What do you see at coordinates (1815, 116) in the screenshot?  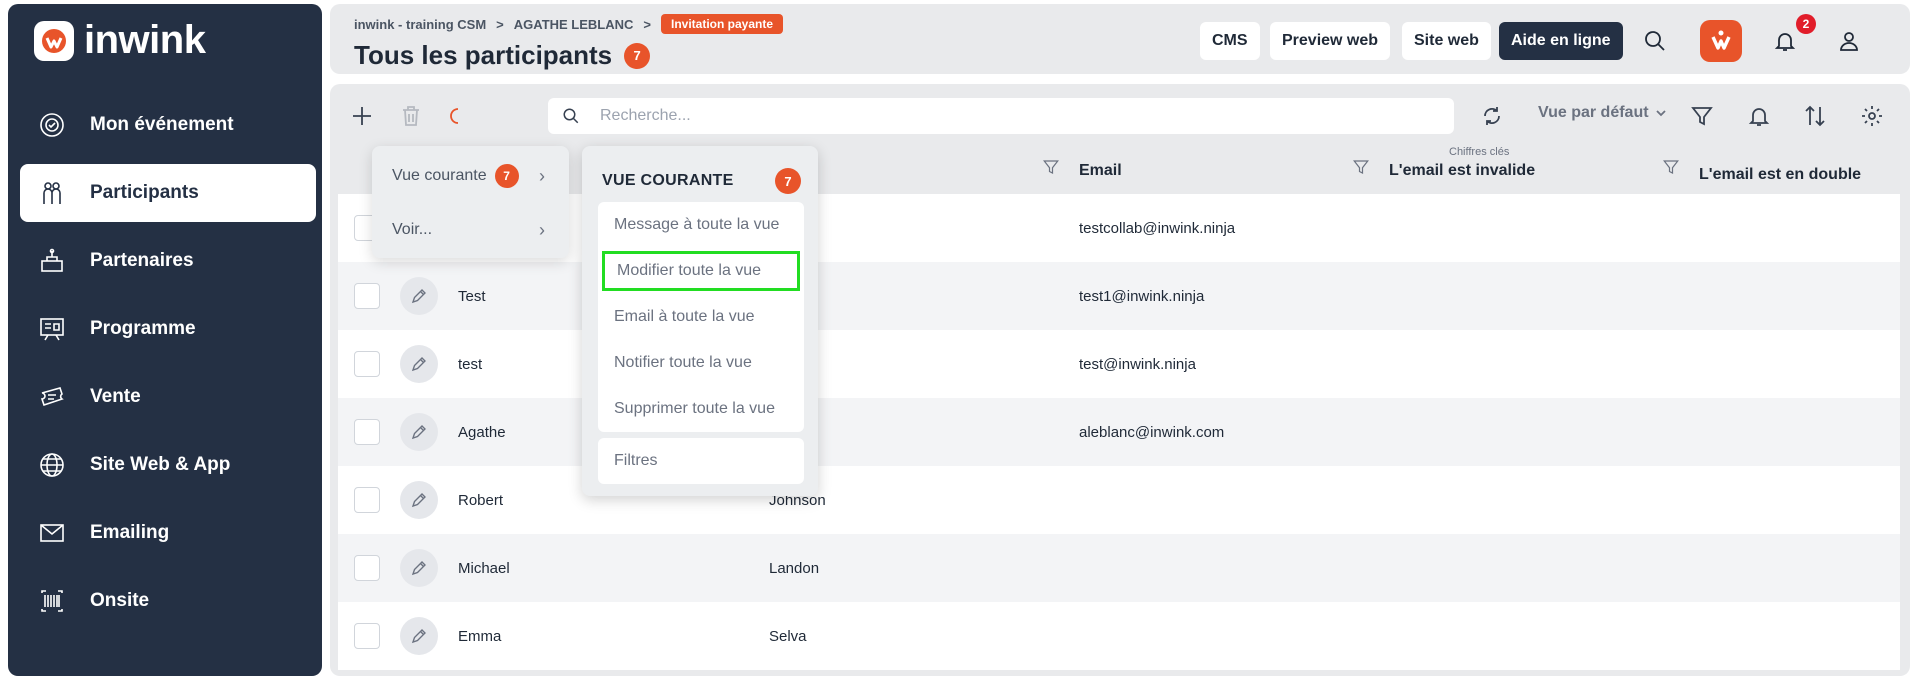 I see `sort-icon` at bounding box center [1815, 116].